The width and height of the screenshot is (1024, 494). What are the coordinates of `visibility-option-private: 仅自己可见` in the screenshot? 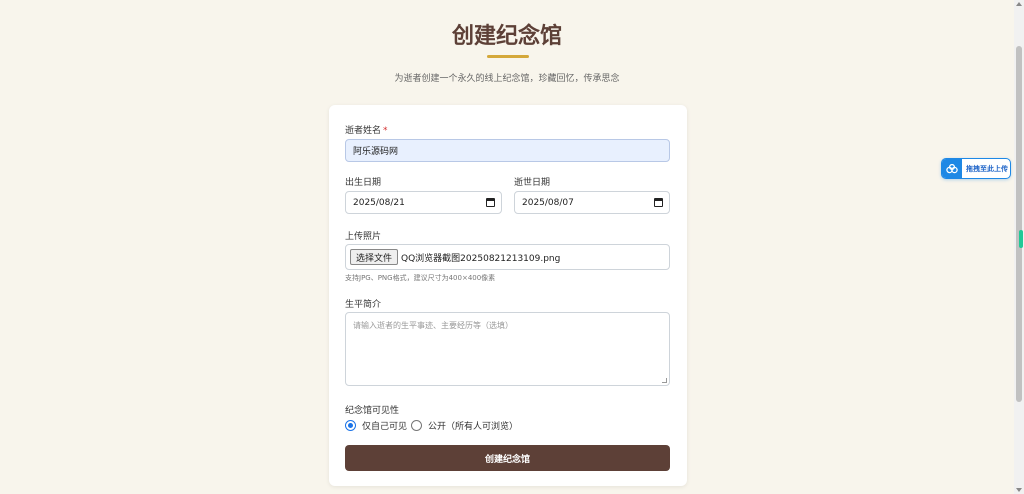 It's located at (376, 425).